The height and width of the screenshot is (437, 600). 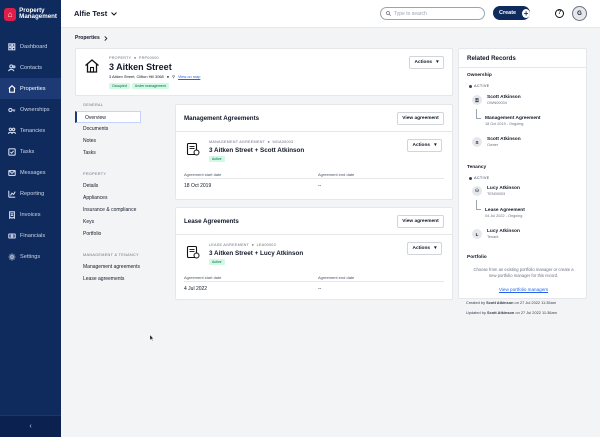 I want to click on subnav-item-notes: Notes, so click(x=122, y=141).